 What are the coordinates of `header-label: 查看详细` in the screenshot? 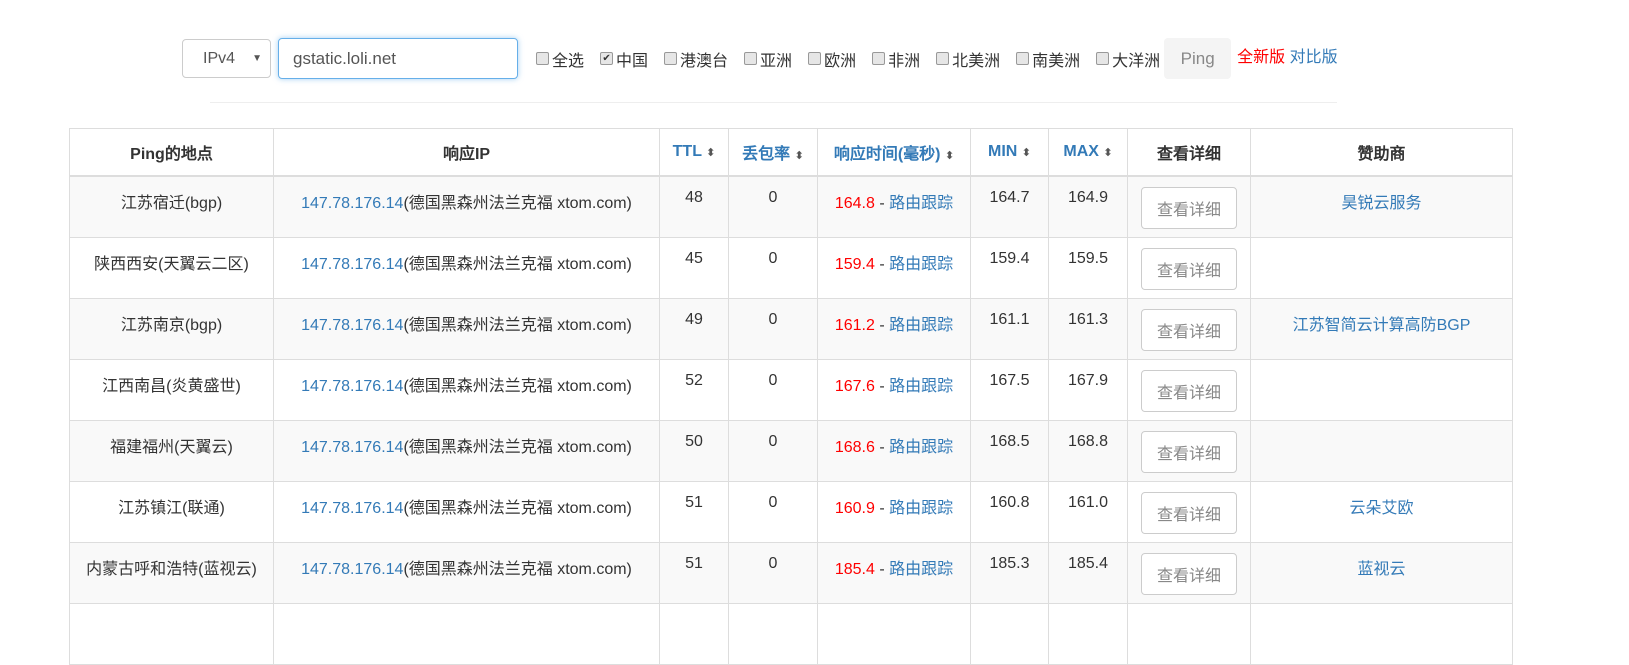 It's located at (1188, 154).